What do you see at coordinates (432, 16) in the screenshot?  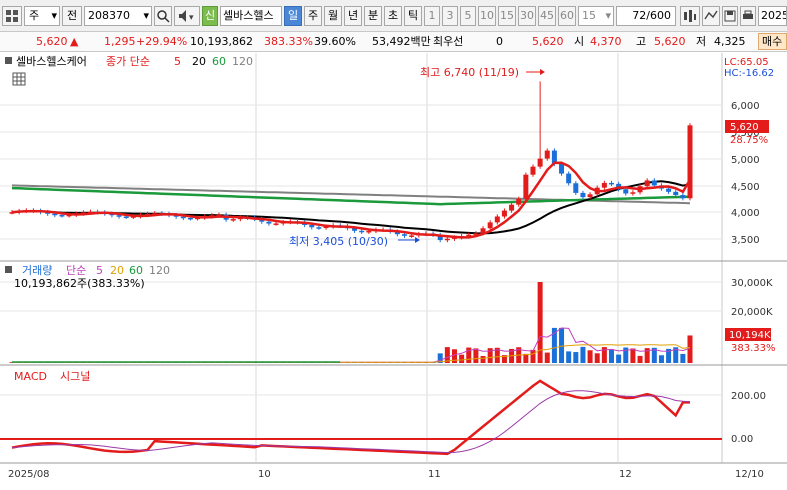 I see `interval-1-button: 1` at bounding box center [432, 16].